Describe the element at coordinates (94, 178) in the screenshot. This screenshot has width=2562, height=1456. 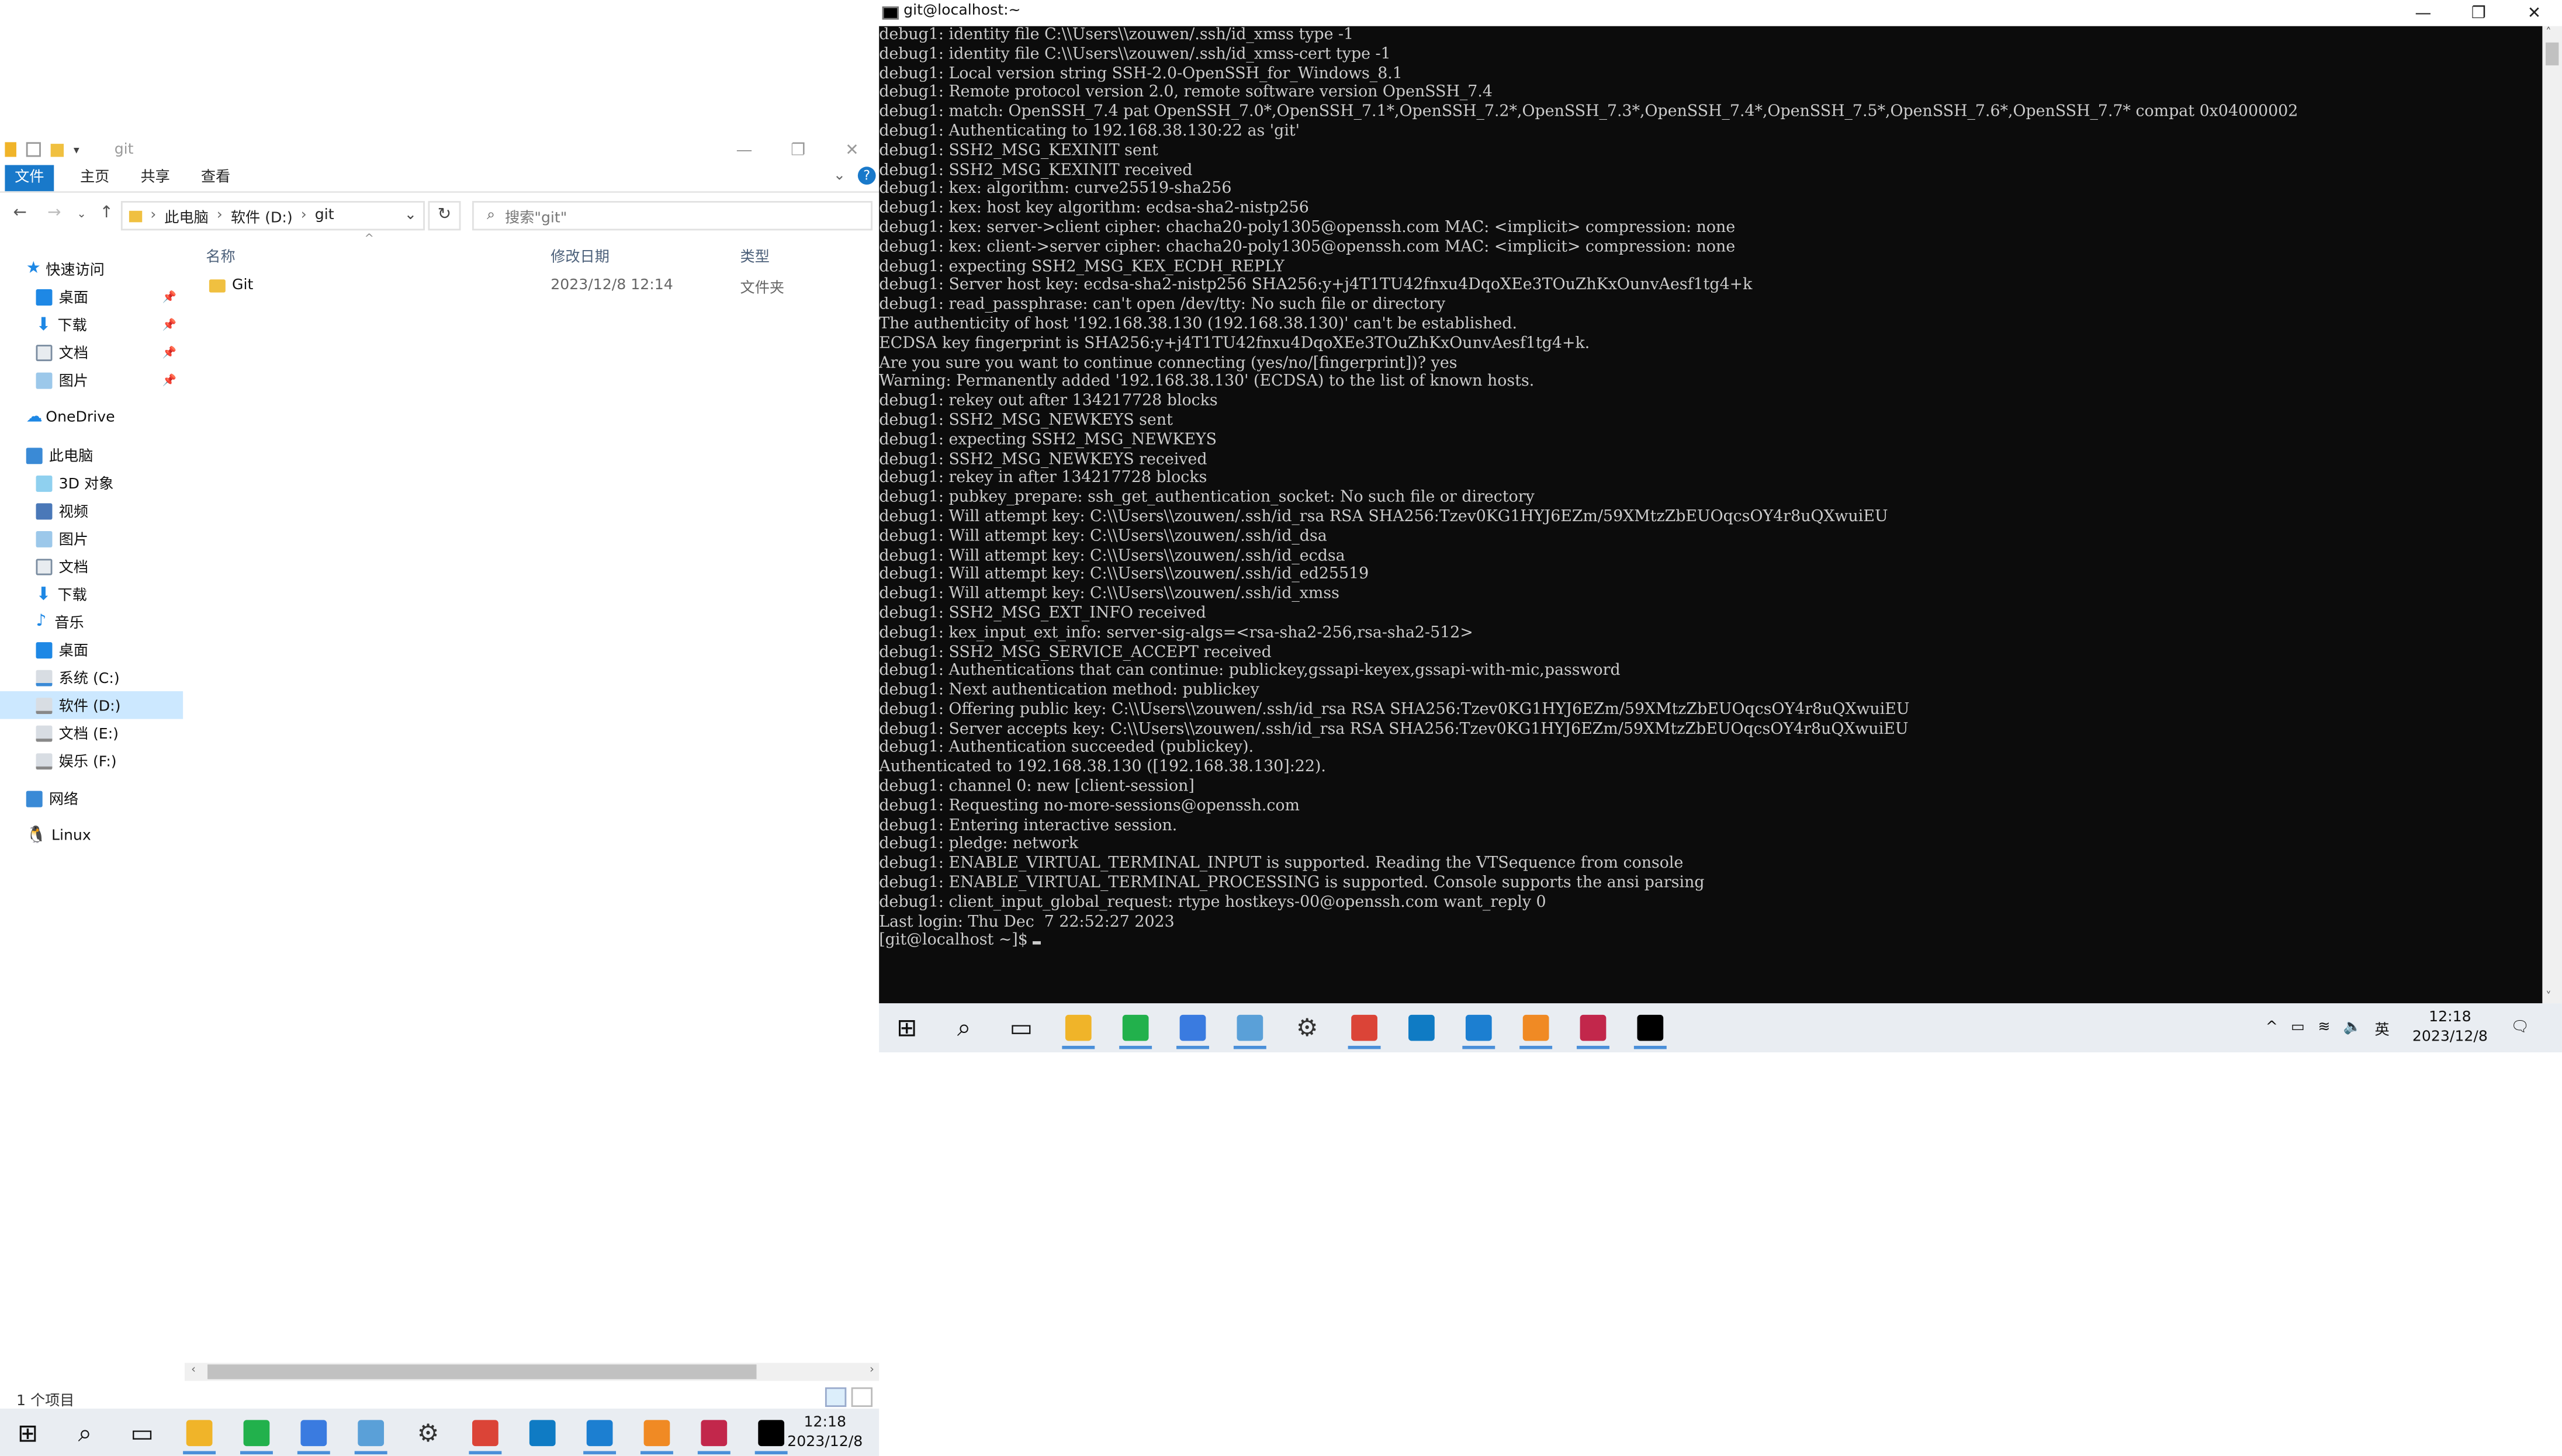
I see `tab-home: 主页` at that location.